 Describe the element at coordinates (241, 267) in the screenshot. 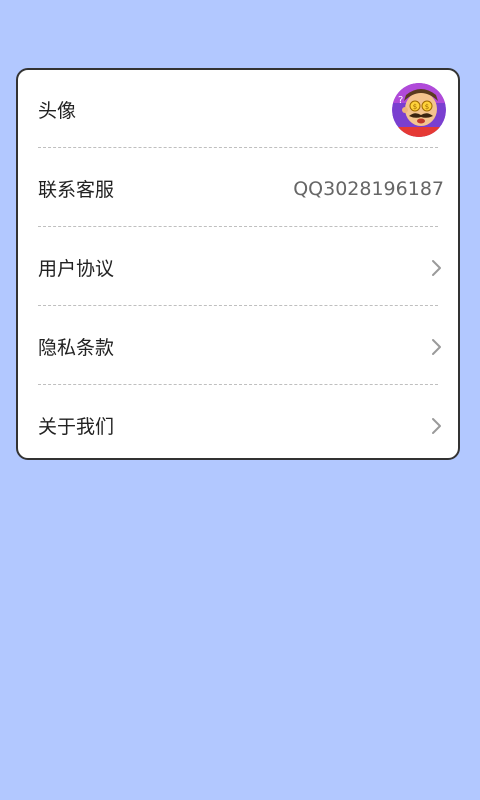

I see `user-agreement-row: 用户协议` at that location.